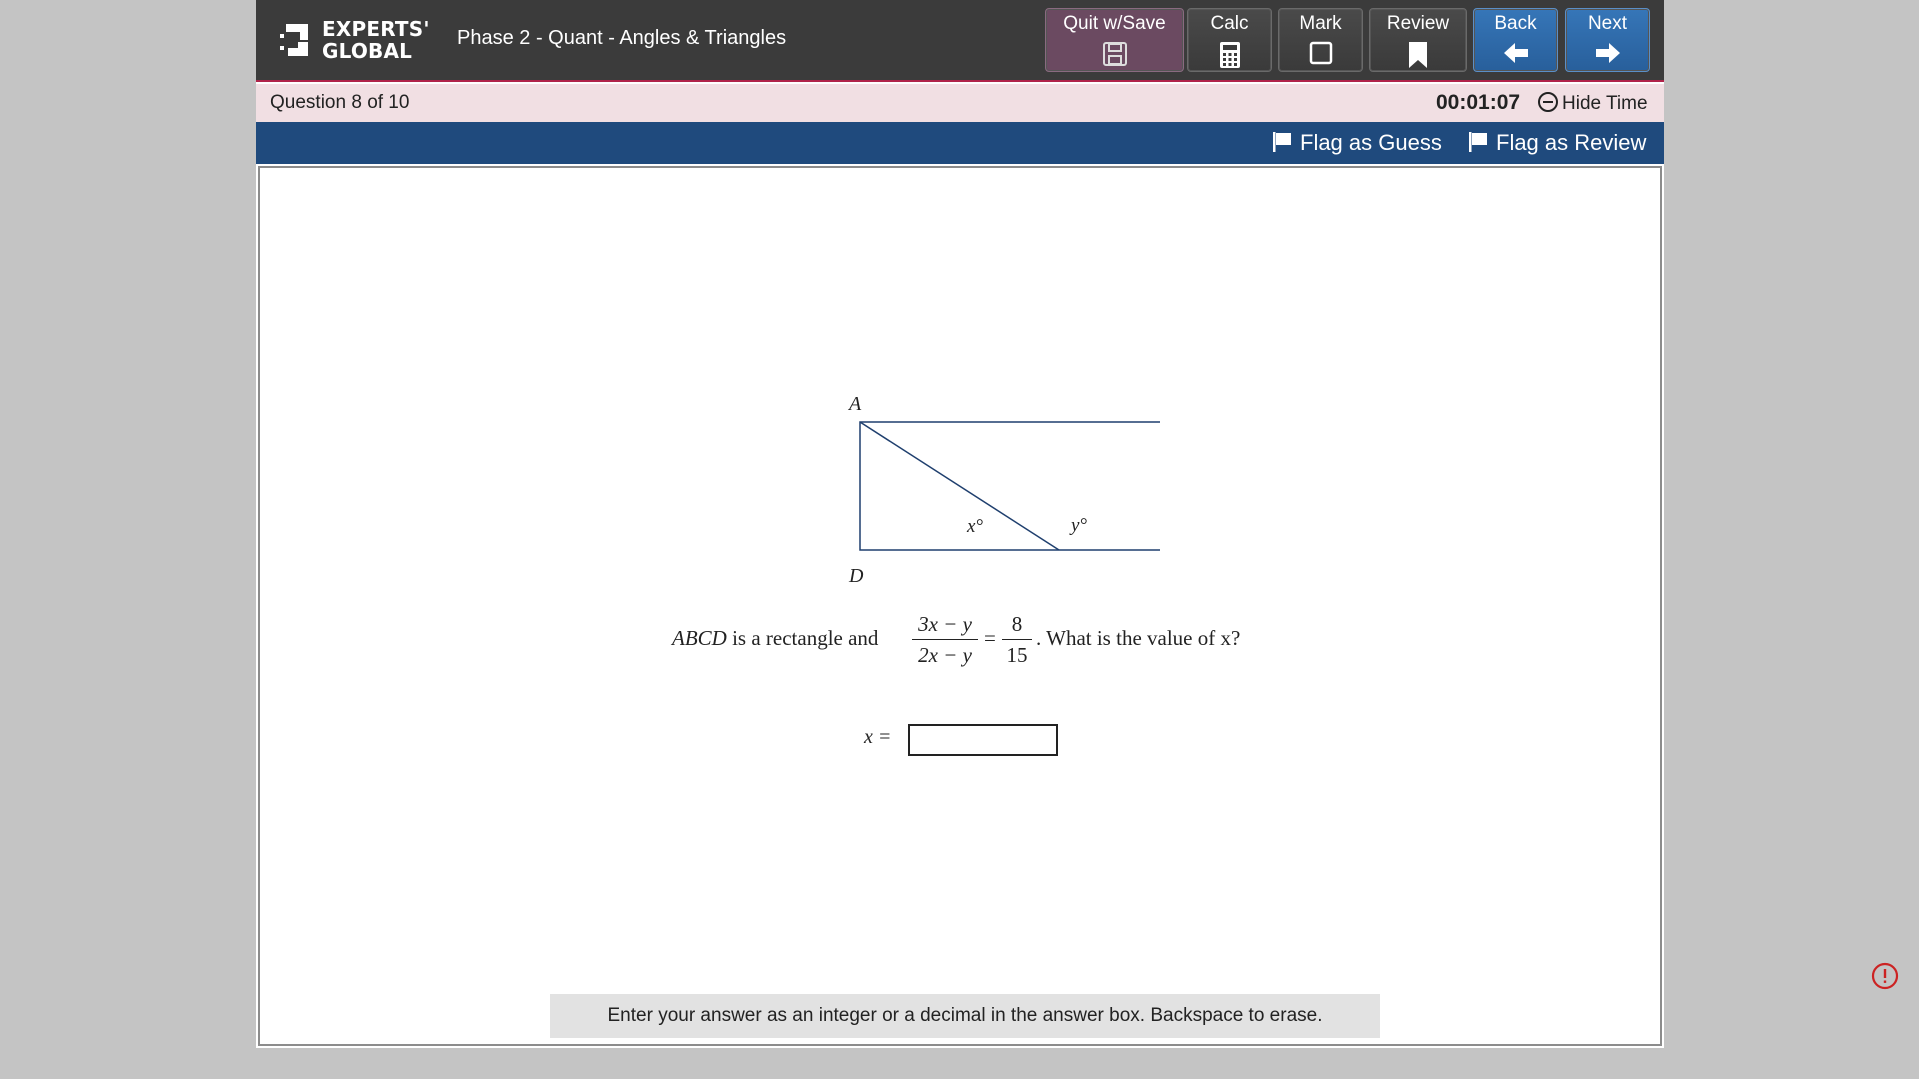  What do you see at coordinates (1371, 142) in the screenshot?
I see `flag-as-guess-label: Flag as Guess` at bounding box center [1371, 142].